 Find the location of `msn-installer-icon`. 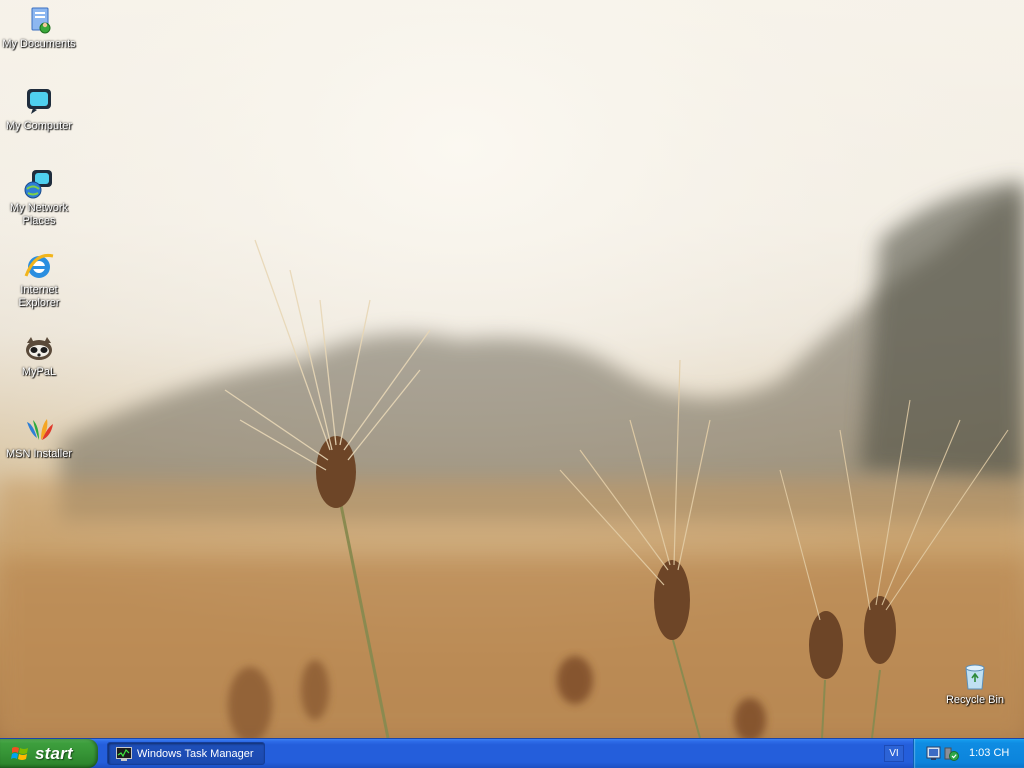

msn-installer-icon is located at coordinates (40, 429).